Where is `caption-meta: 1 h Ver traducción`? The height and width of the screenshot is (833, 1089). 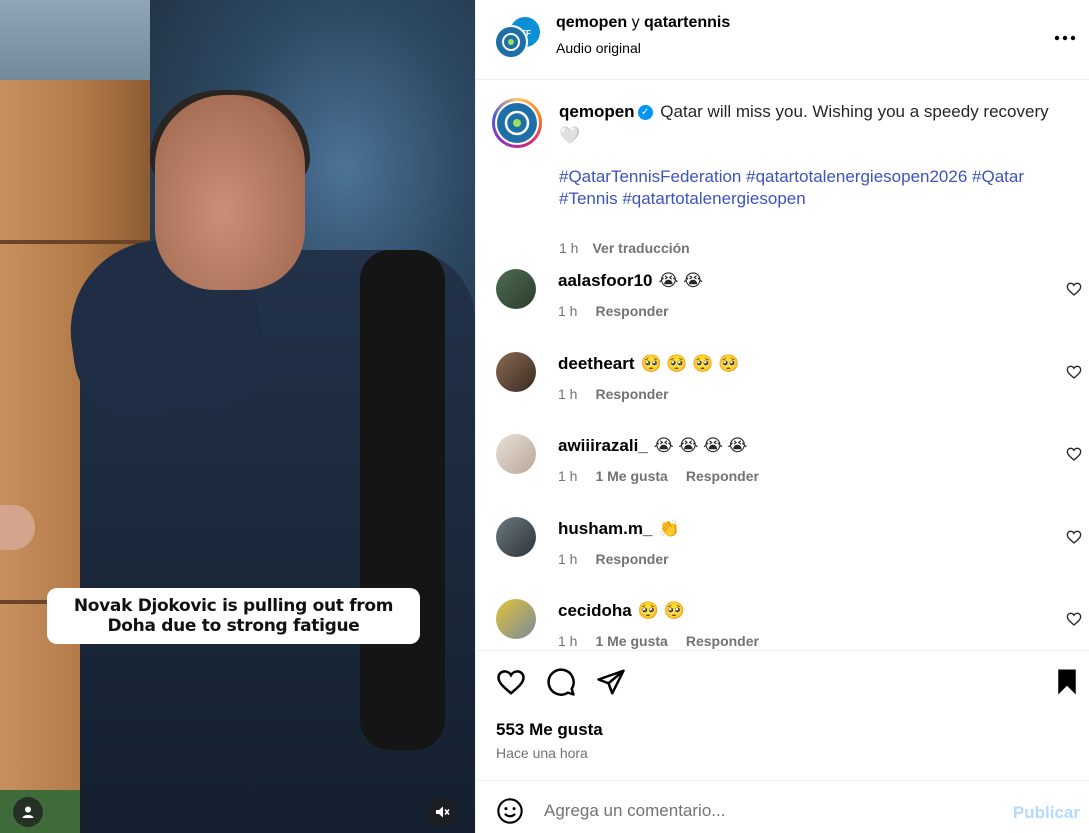 caption-meta: 1 h Ver traducción is located at coordinates (624, 248).